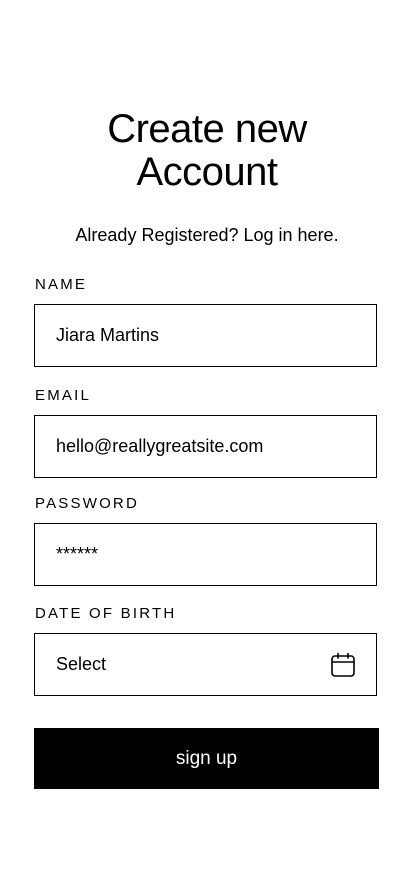 Image resolution: width=414 pixels, height=896 pixels. Describe the element at coordinates (87, 503) in the screenshot. I see `password-label: PASSWORD` at that location.